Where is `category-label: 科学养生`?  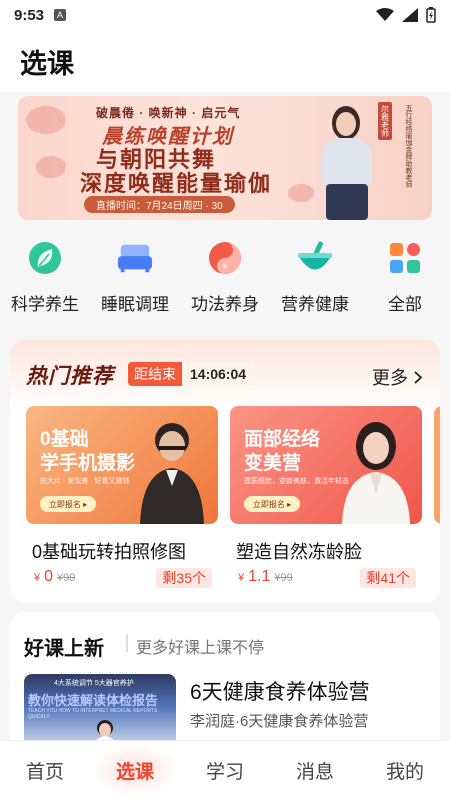 category-label: 科学养生 is located at coordinates (45, 304).